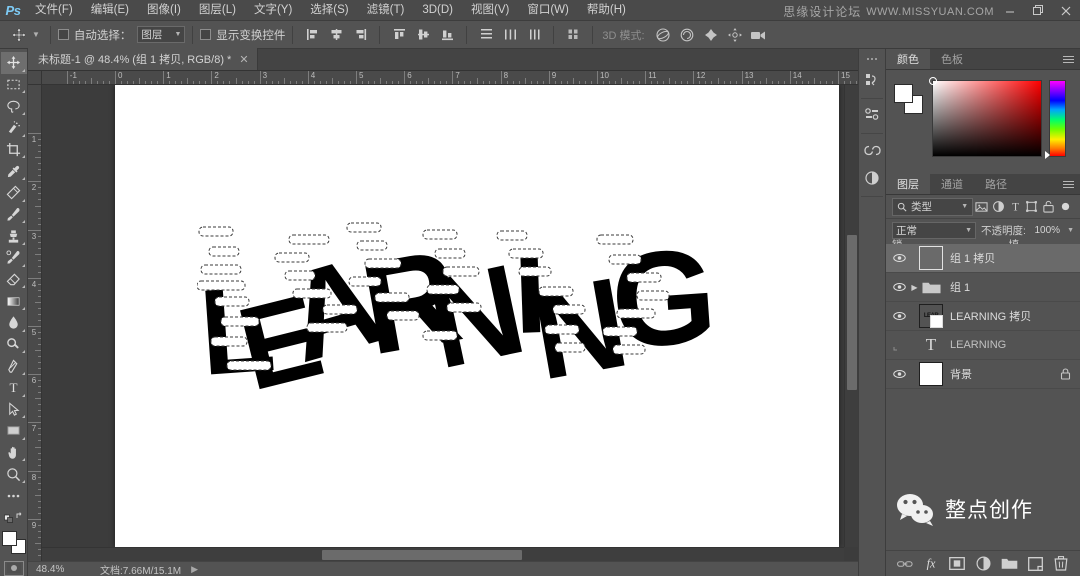  Describe the element at coordinates (972, 258) in the screenshot. I see `layer-name: 组 1 拷贝` at that location.